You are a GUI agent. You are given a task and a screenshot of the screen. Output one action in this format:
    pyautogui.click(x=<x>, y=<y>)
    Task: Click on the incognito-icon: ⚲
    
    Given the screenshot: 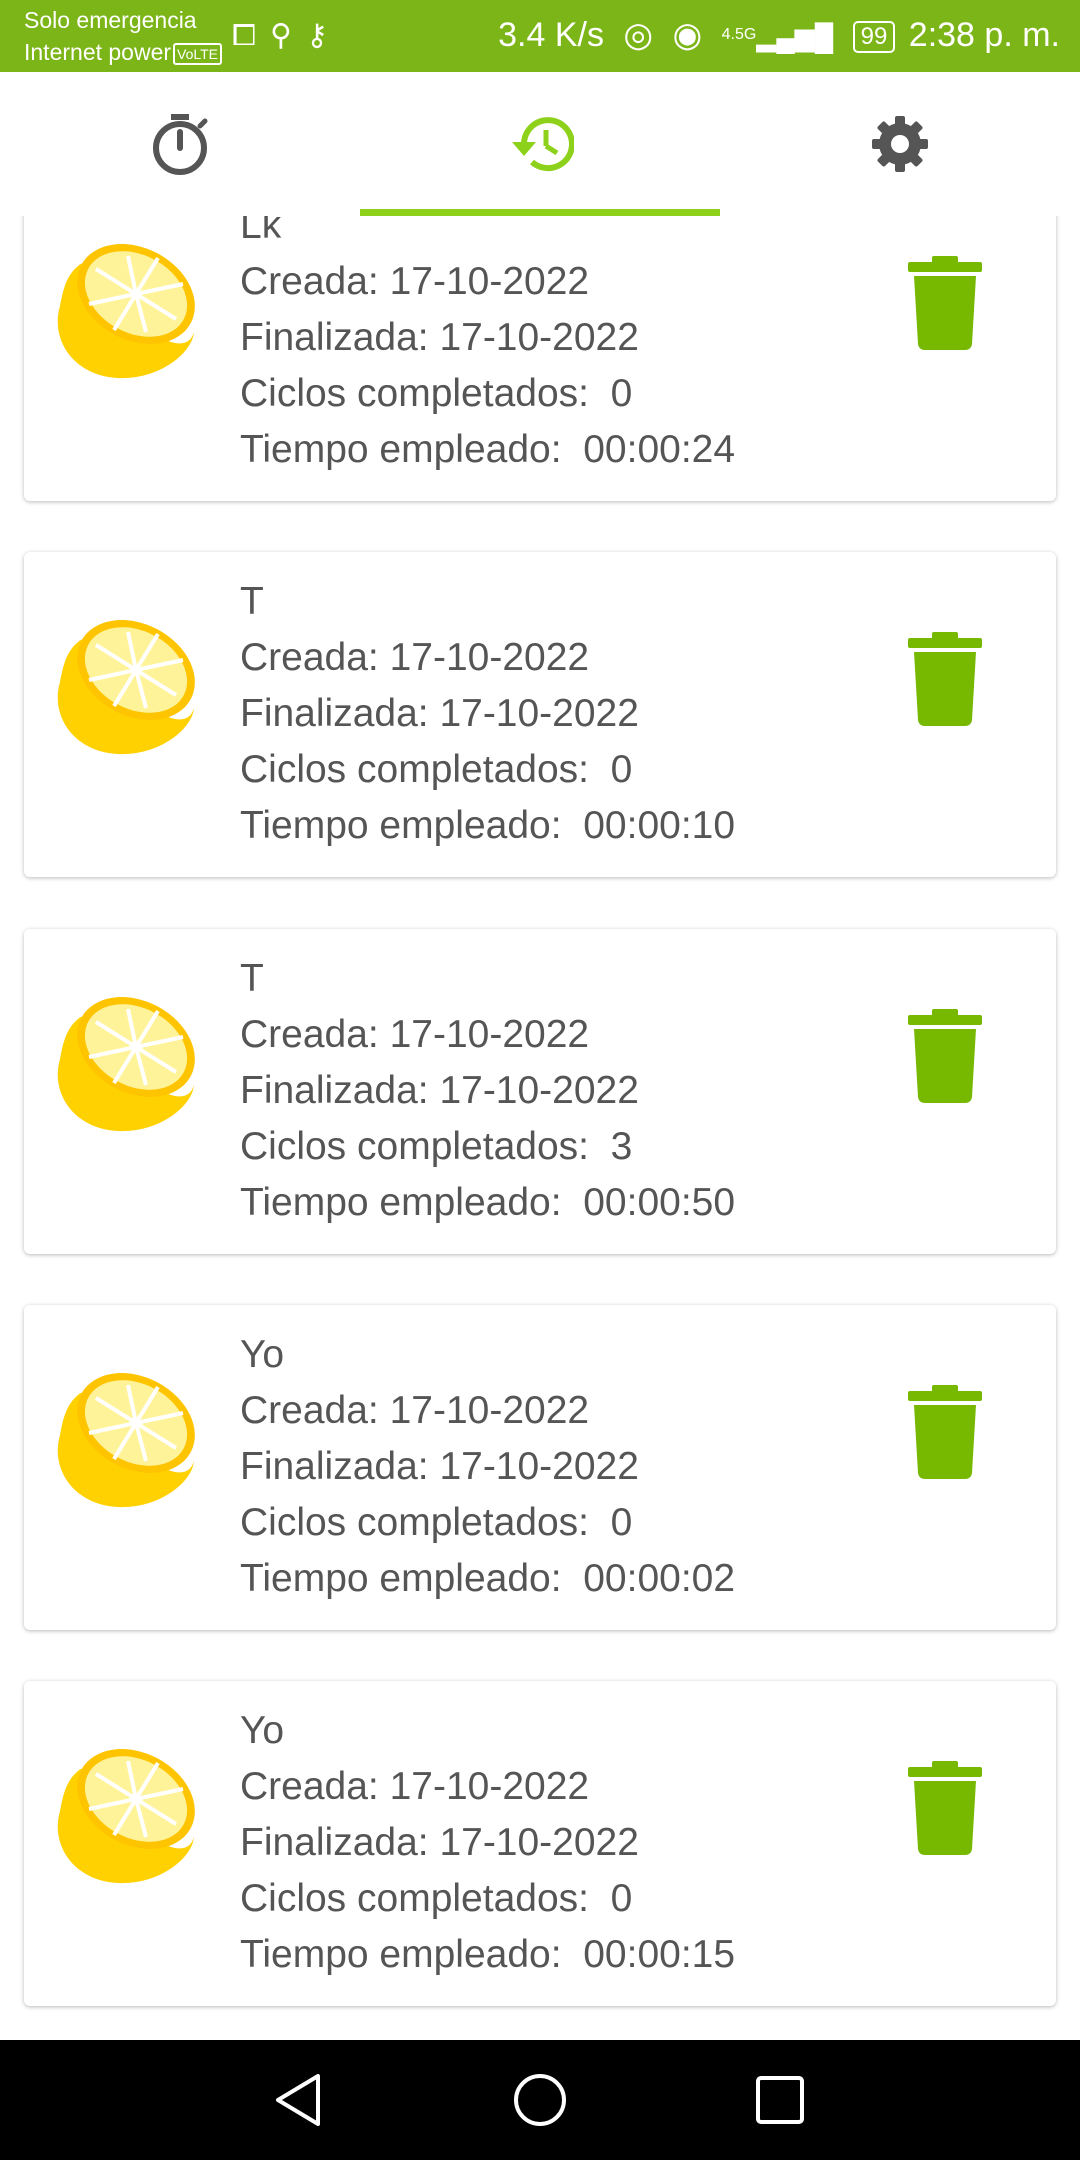 What is the action you would take?
    pyautogui.click(x=288, y=35)
    